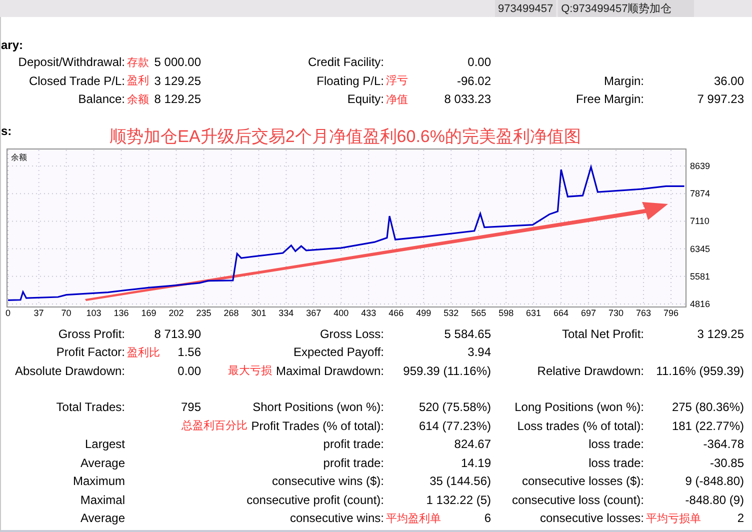  Describe the element at coordinates (19, 157) in the screenshot. I see `legend-label: 余额` at that location.